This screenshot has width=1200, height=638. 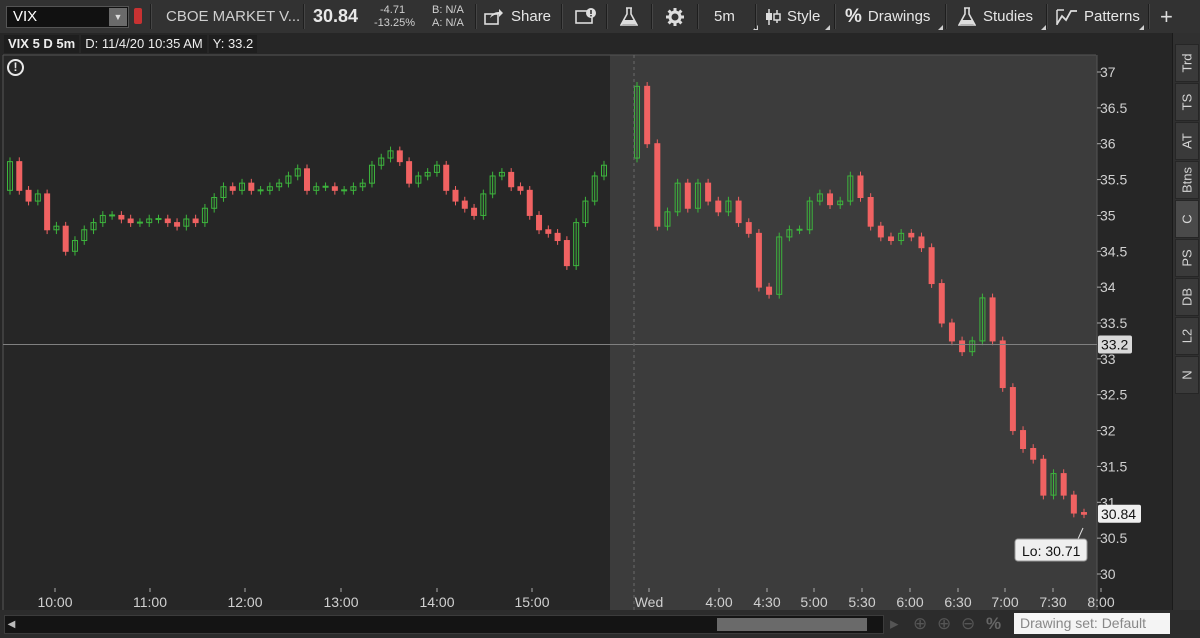 What do you see at coordinates (792, 624) in the screenshot?
I see `scroll-thumb` at bounding box center [792, 624].